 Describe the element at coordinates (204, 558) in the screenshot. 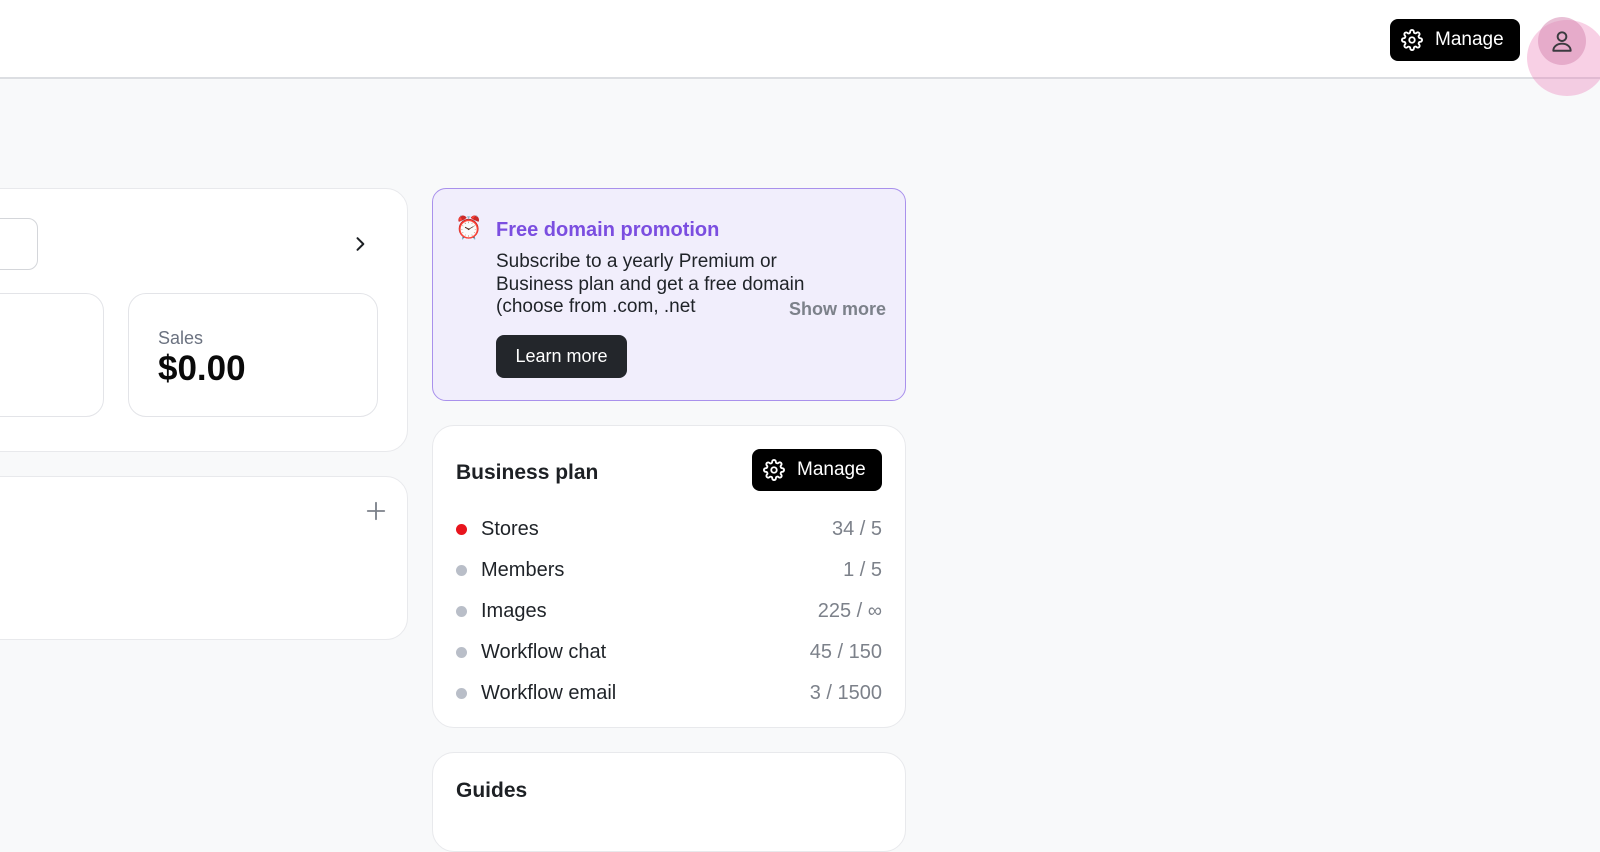

I see `left-lower-card` at that location.